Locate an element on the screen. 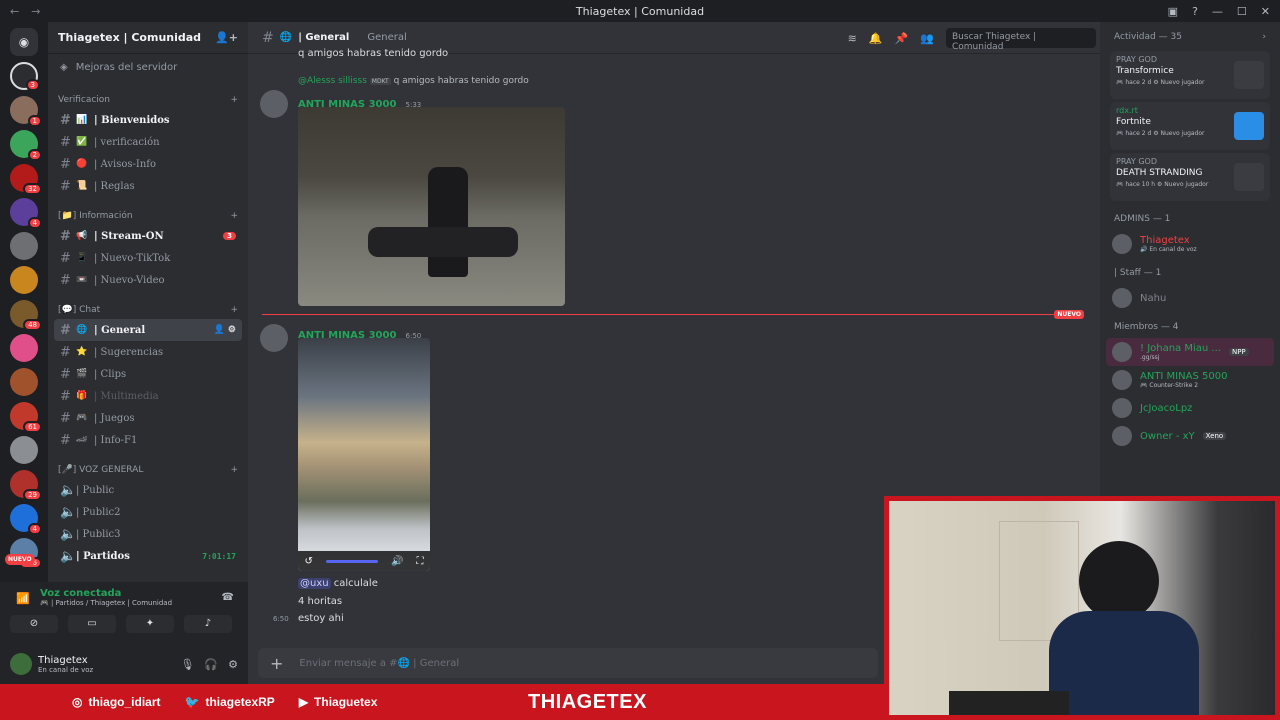  server-icon: 29 is located at coordinates (26, 485).